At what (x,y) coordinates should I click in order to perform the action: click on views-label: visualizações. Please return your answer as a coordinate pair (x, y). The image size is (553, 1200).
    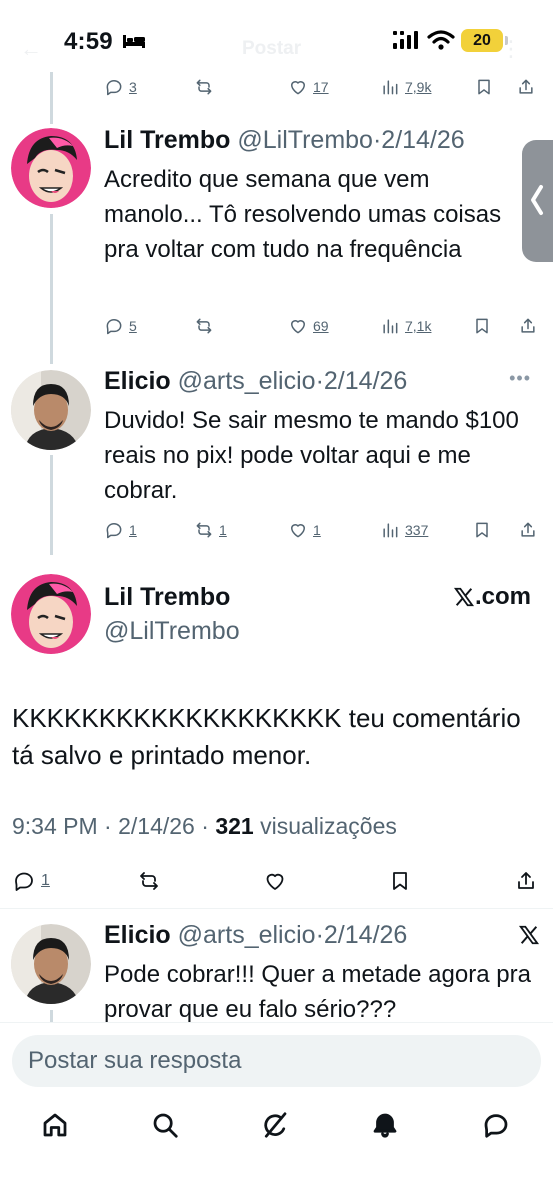
    Looking at the image, I should click on (328, 826).